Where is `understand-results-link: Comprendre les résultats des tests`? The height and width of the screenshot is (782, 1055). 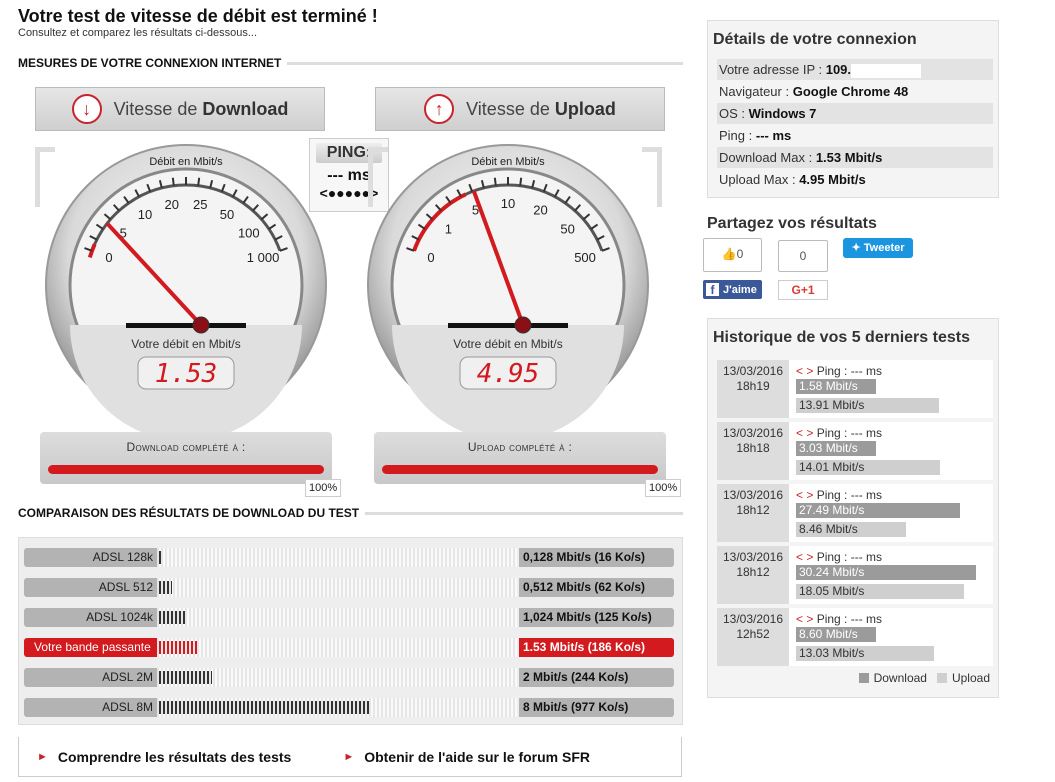 understand-results-link: Comprendre les résultats des tests is located at coordinates (174, 757).